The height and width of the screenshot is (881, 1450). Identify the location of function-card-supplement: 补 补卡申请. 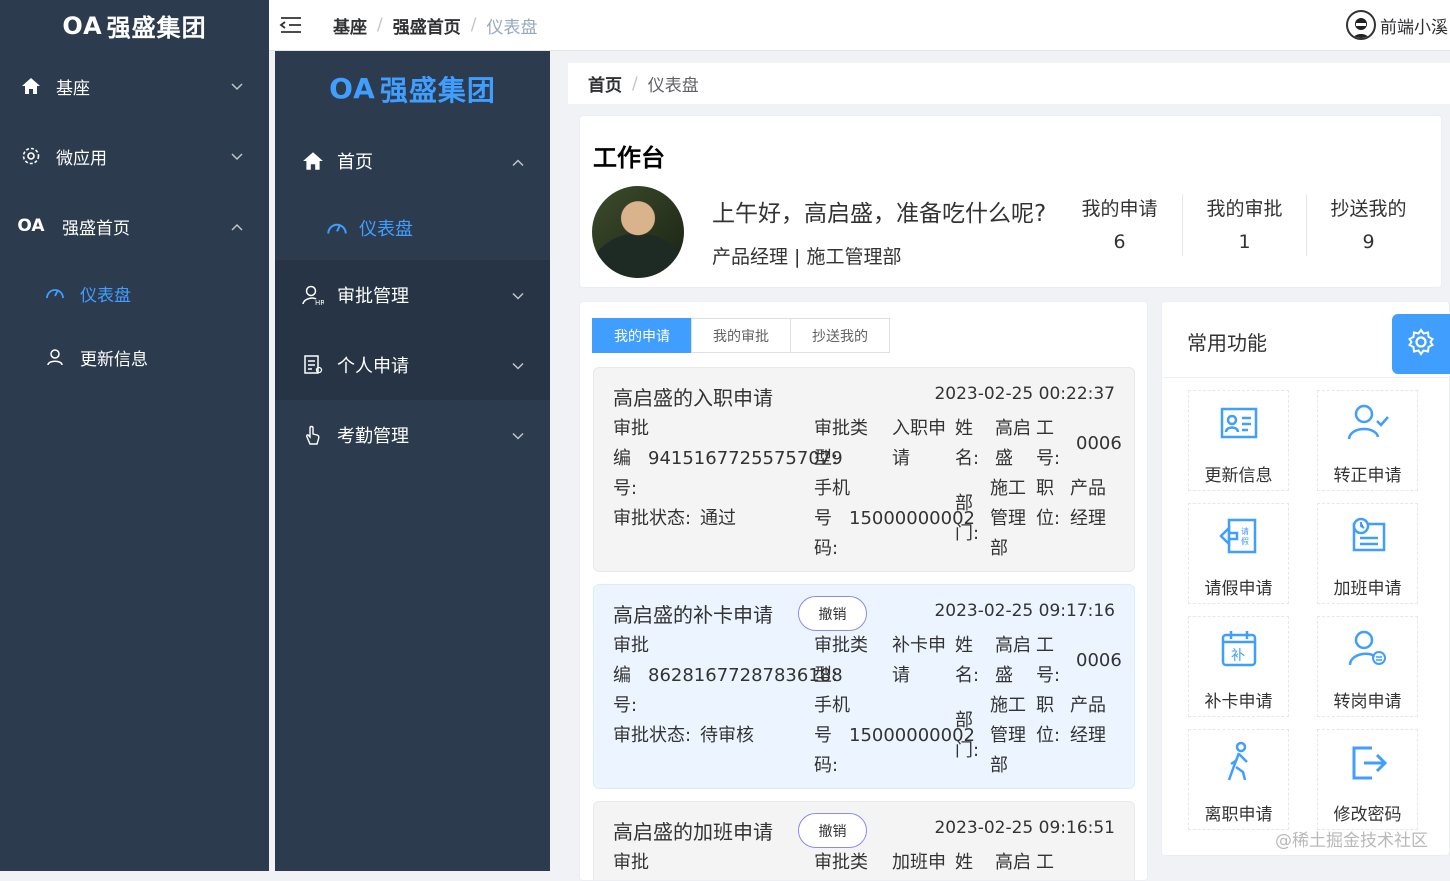
(1238, 666).